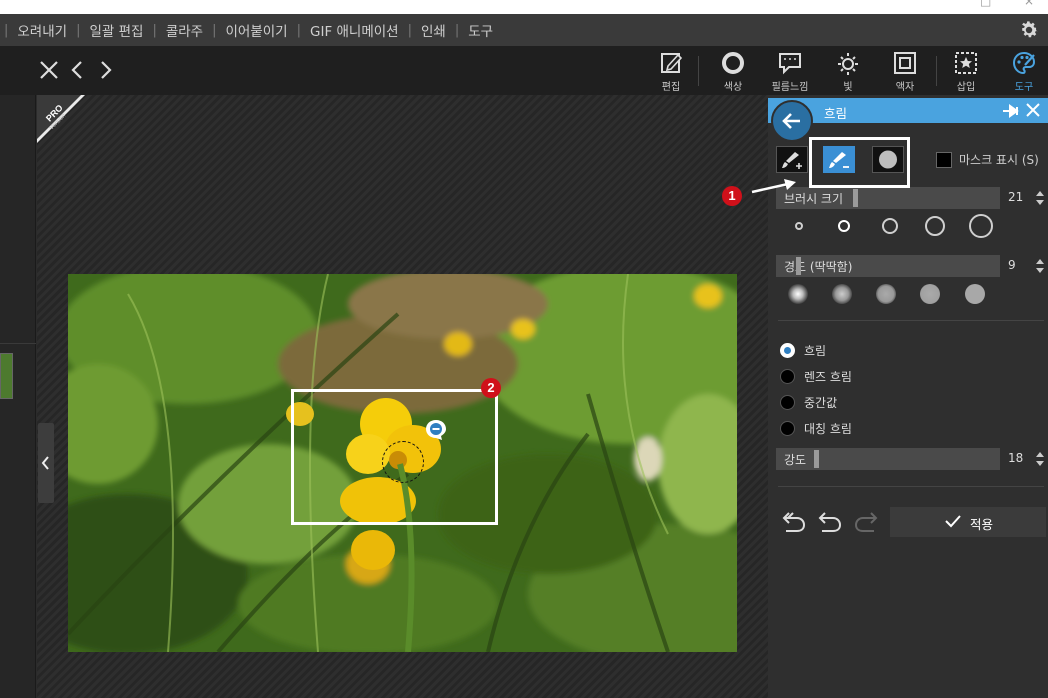 The height and width of the screenshot is (698, 1048). I want to click on check-icon, so click(953, 521).